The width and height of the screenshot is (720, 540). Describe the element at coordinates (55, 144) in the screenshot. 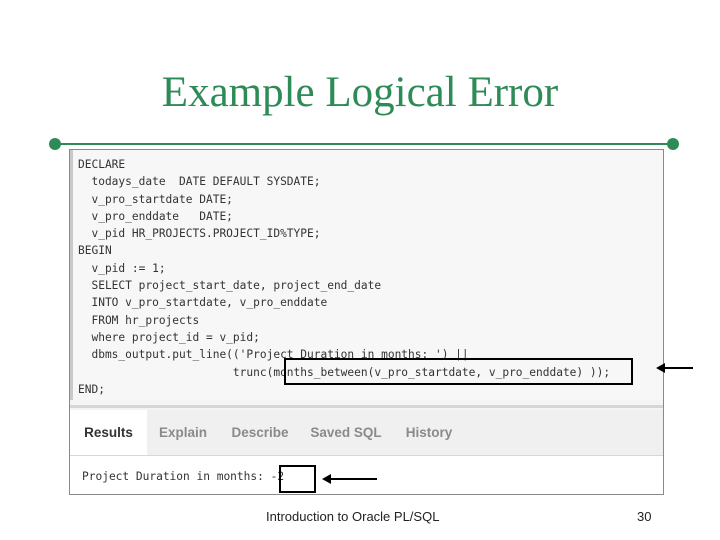

I see `rule-dot-left` at that location.